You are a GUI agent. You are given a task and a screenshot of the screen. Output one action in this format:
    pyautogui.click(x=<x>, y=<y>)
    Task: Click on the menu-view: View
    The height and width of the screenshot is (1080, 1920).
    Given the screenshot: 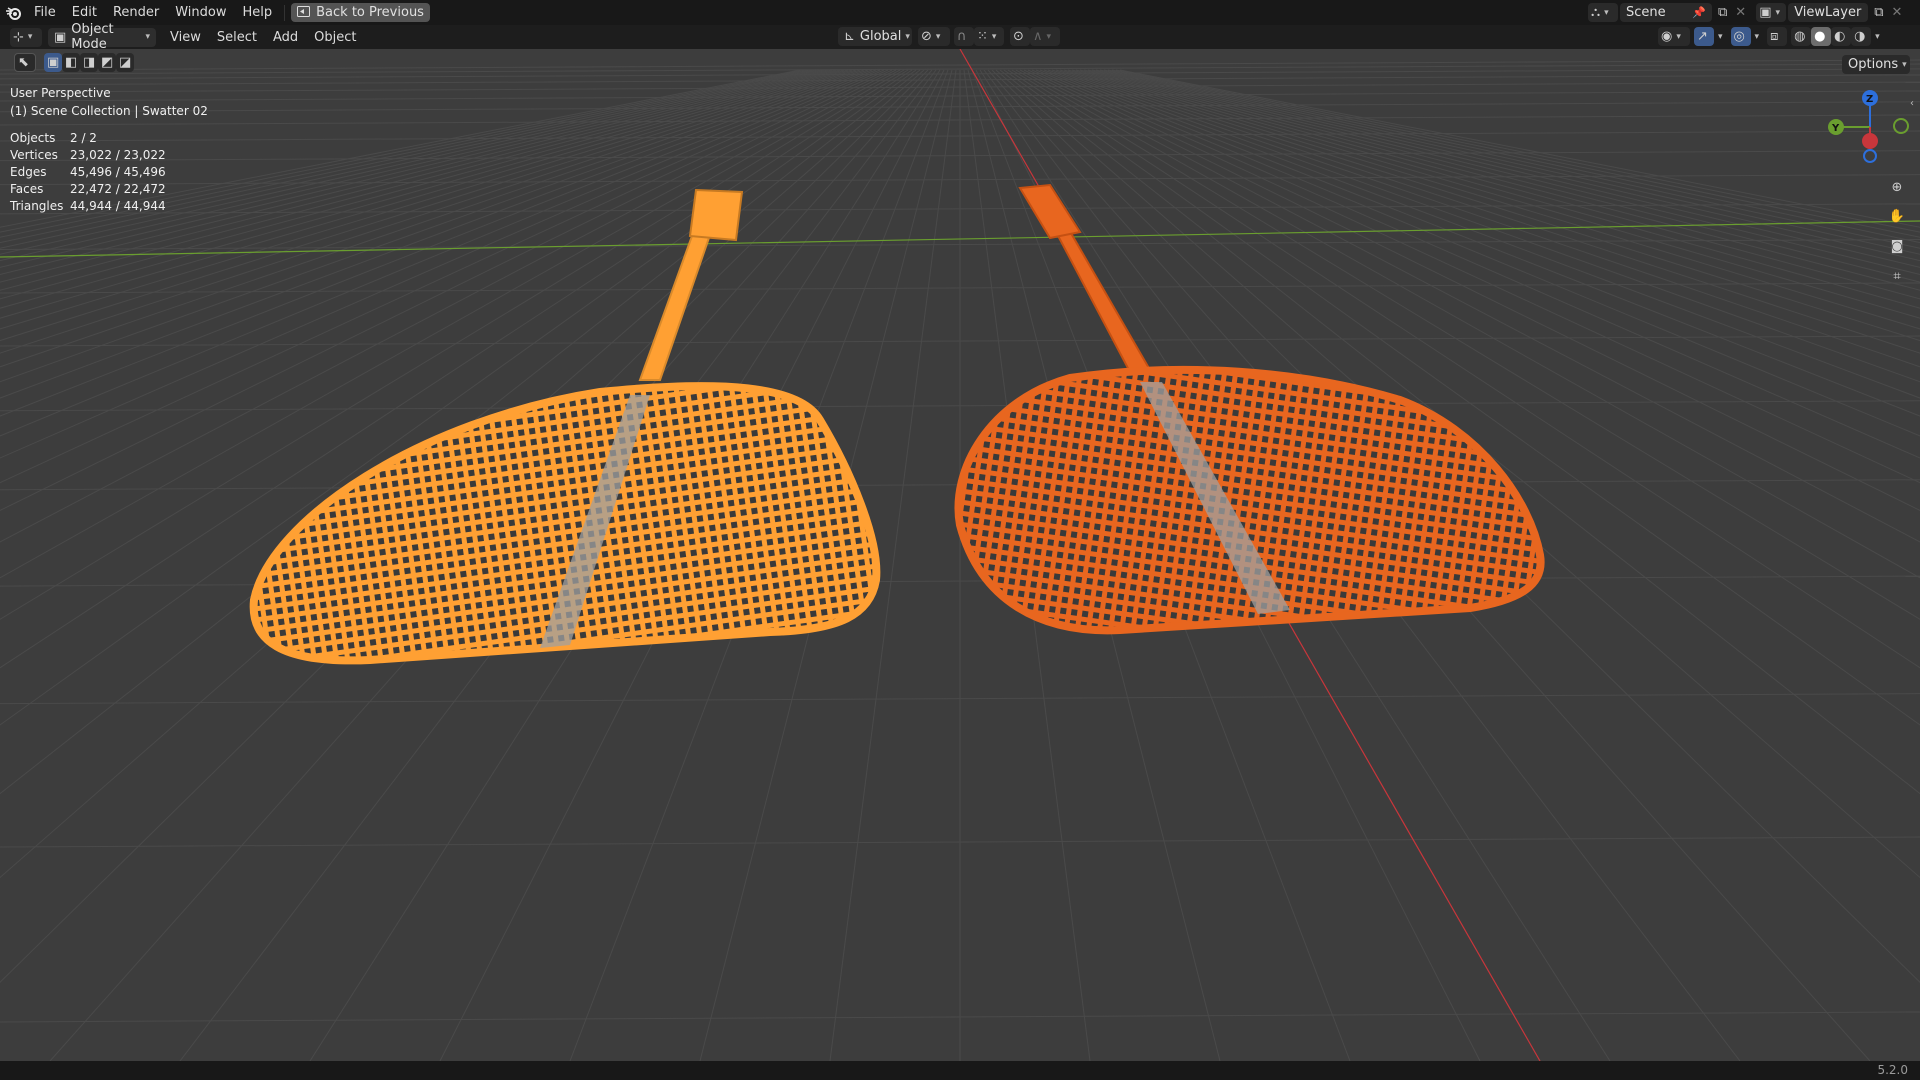 What is the action you would take?
    pyautogui.click(x=185, y=37)
    